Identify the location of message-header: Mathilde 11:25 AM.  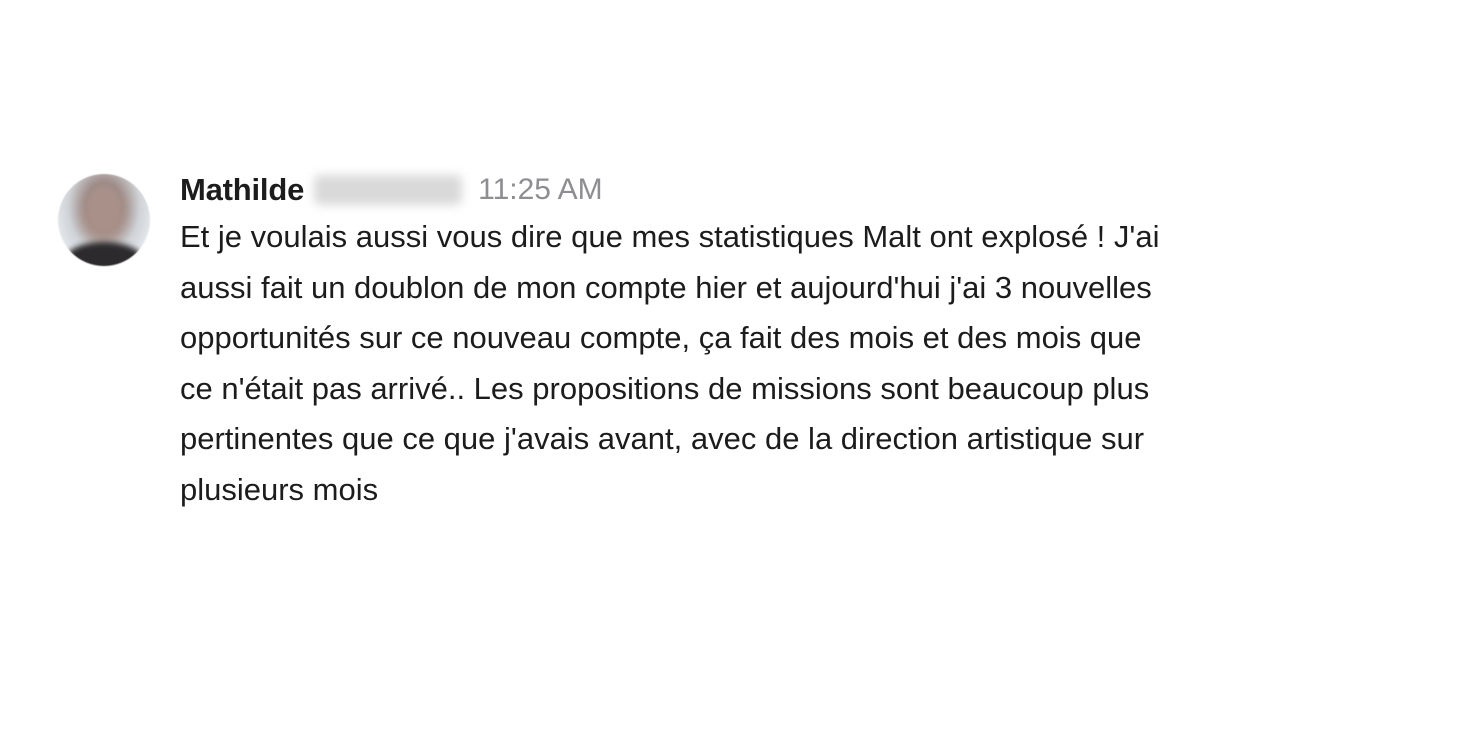
(789, 190).